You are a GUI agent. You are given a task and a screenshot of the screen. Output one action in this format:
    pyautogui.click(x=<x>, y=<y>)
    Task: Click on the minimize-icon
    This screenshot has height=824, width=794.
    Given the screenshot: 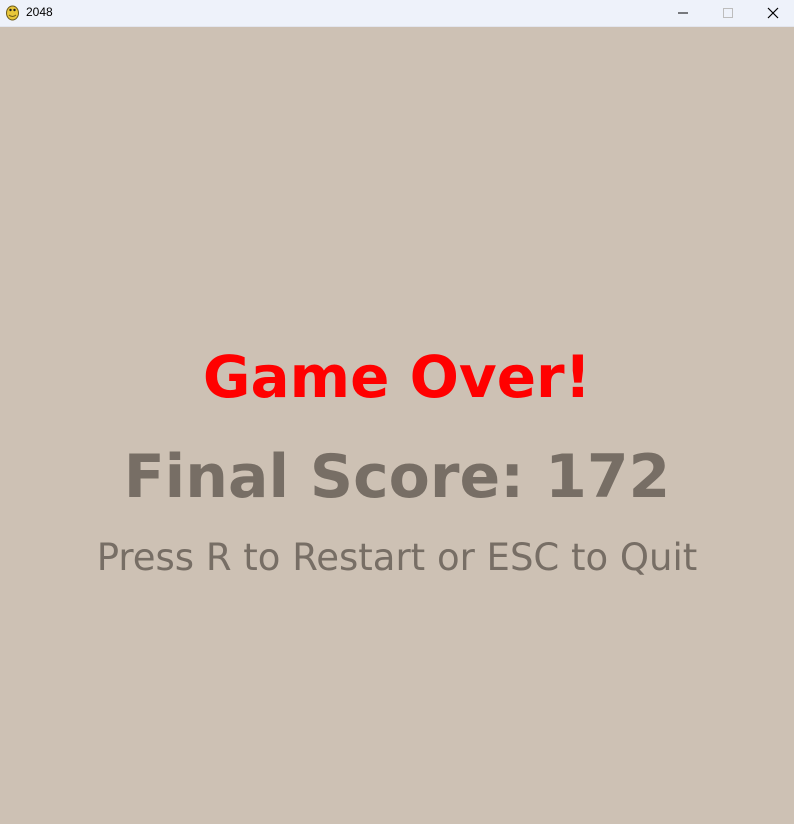 What is the action you would take?
    pyautogui.click(x=683, y=13)
    